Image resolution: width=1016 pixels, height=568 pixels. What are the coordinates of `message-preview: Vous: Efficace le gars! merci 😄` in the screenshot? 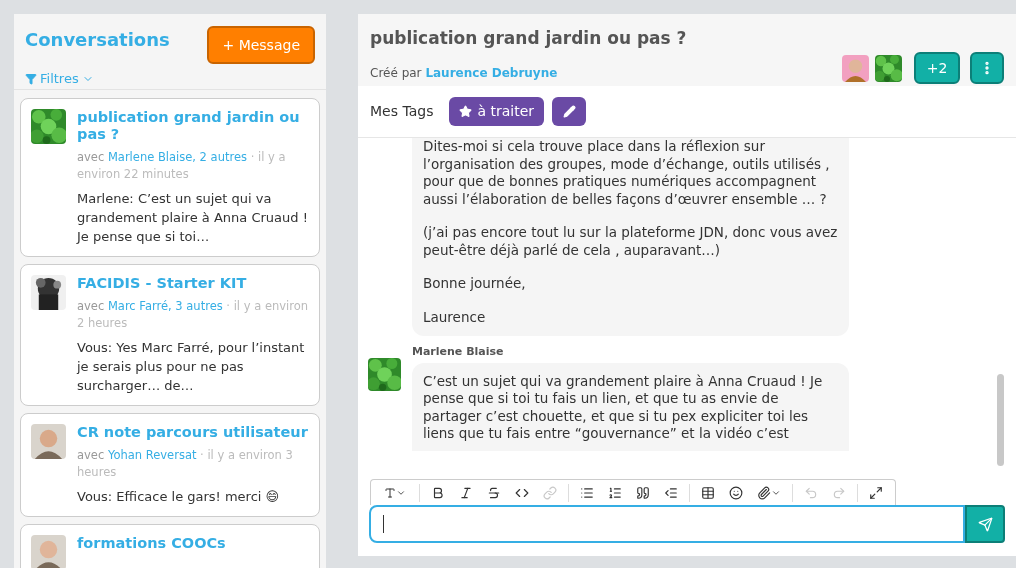 It's located at (179, 496).